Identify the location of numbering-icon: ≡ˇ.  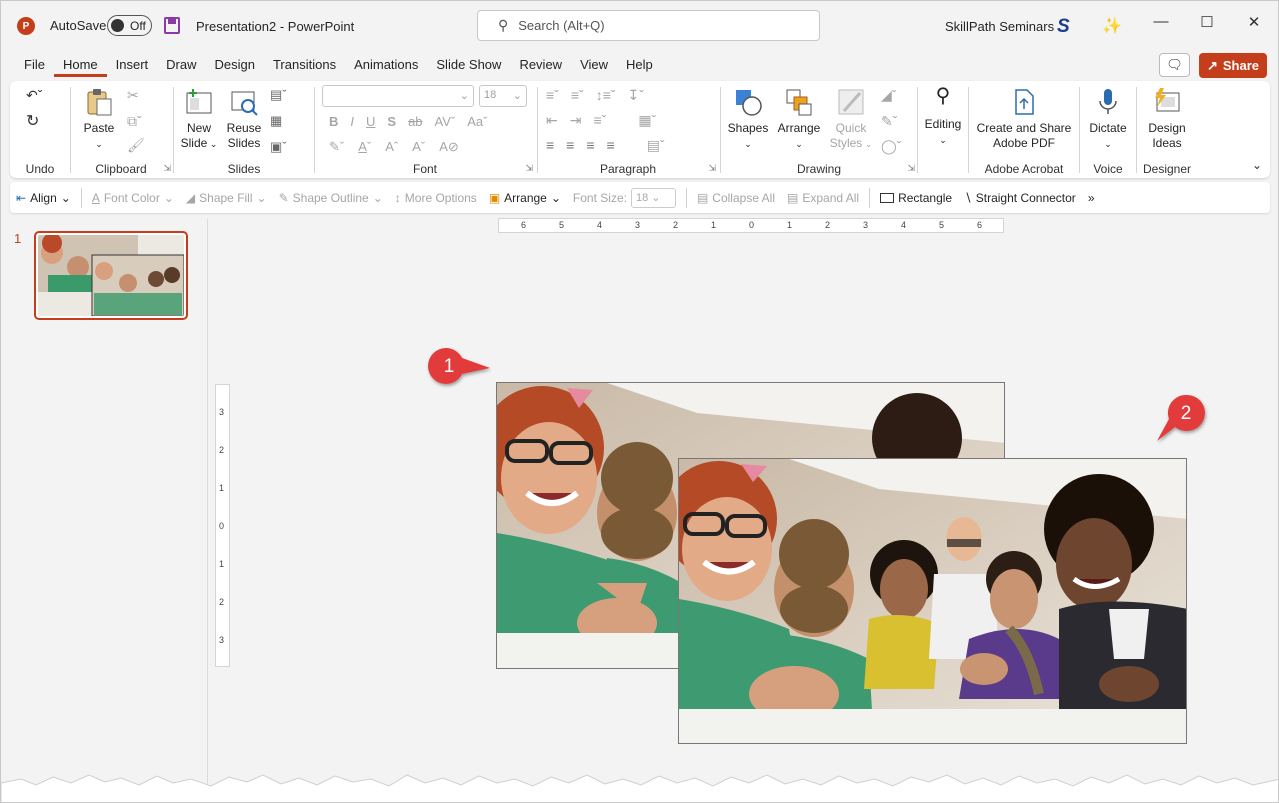
(577, 95).